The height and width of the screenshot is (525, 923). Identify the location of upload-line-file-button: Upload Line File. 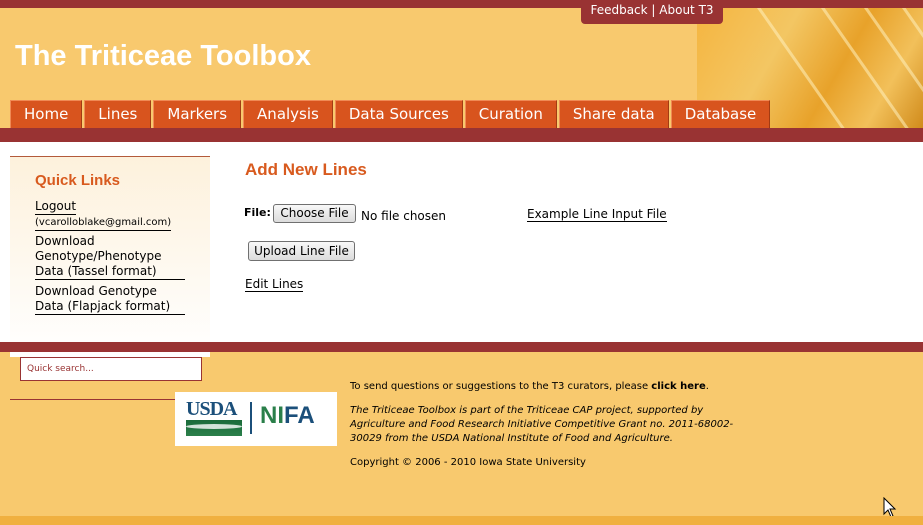
(301, 251).